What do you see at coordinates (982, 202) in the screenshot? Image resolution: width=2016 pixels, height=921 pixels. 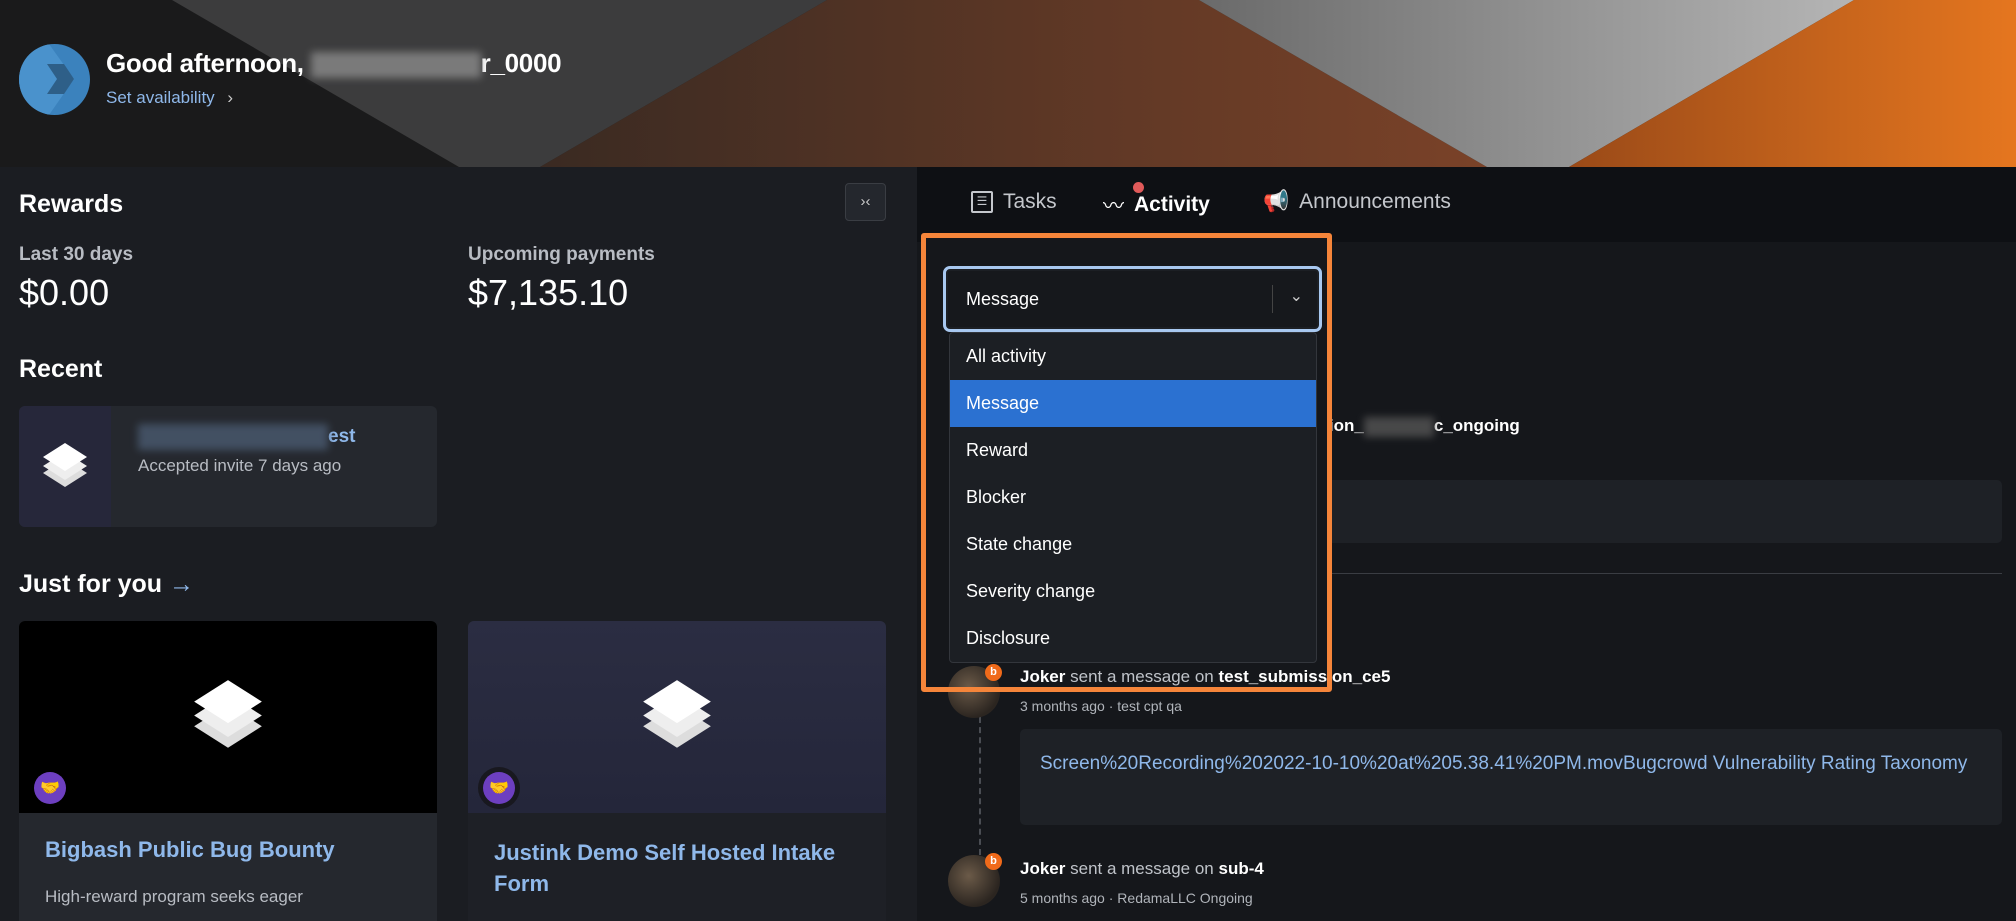 I see `list-icon: ☰` at bounding box center [982, 202].